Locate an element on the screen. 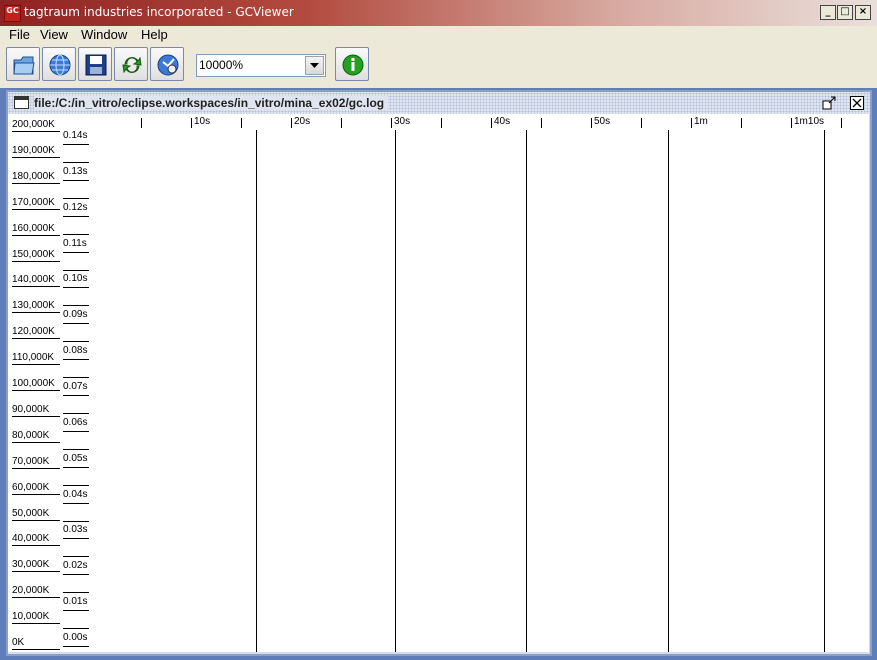 The height and width of the screenshot is (660, 877). memory-tick-label: 170,000K is located at coordinates (33, 202).